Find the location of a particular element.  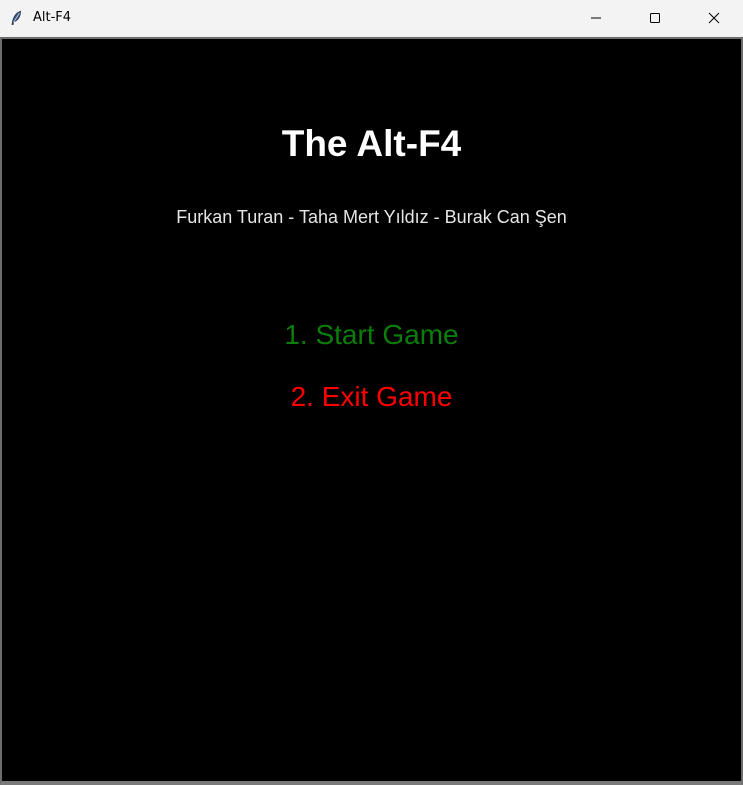

maximize-button is located at coordinates (654, 18).